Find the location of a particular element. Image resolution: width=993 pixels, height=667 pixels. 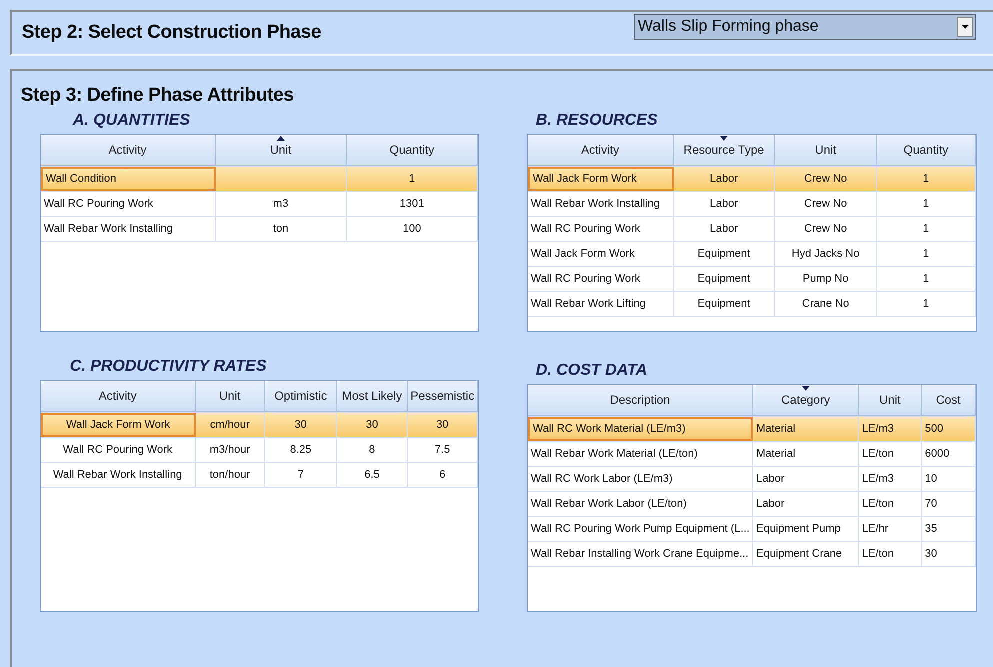

table-row: Wall Rebar Work Labor (LE/ton) Labor LE/ton 70 is located at coordinates (752, 504).